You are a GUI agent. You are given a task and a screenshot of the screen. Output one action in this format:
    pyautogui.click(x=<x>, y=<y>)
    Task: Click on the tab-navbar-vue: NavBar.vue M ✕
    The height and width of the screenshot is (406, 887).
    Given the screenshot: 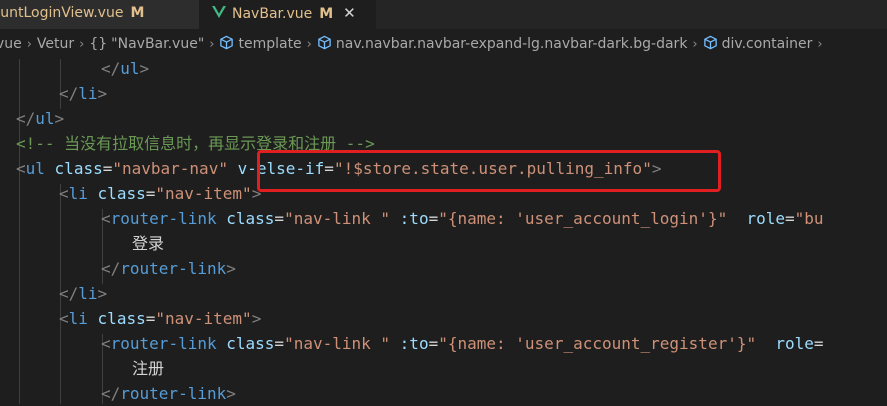 What is the action you would take?
    pyautogui.click(x=287, y=14)
    